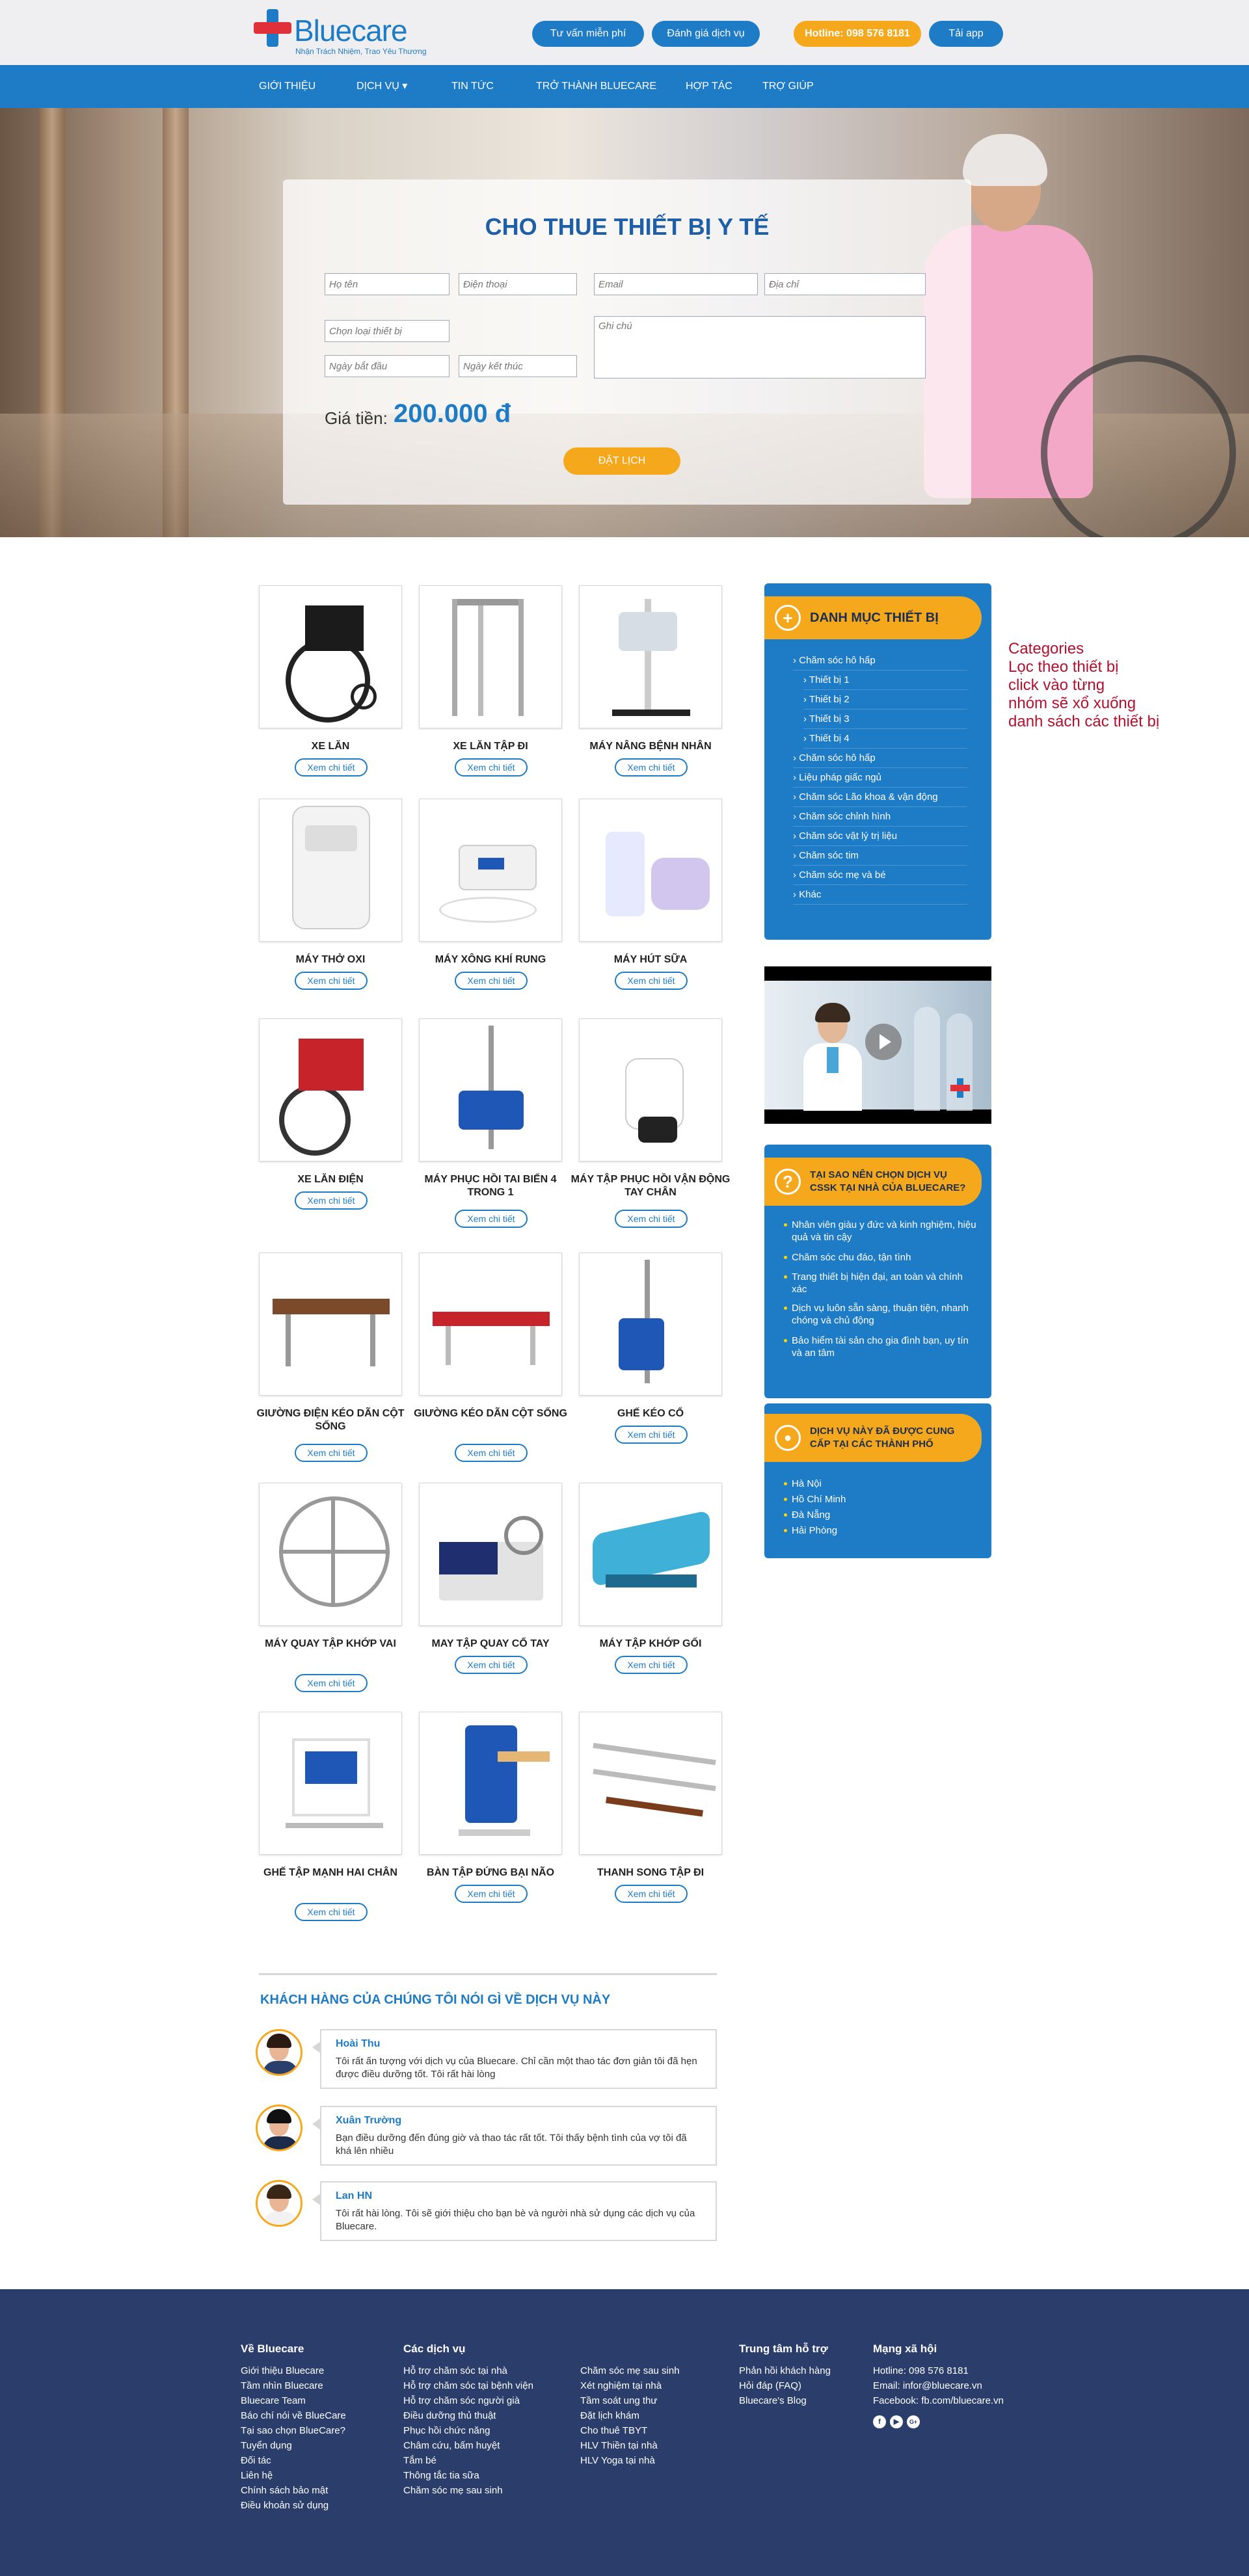 The width and height of the screenshot is (1249, 2576). I want to click on product-card: THANH SONG TẬP ĐI Xem chi tiết, so click(659, 1808).